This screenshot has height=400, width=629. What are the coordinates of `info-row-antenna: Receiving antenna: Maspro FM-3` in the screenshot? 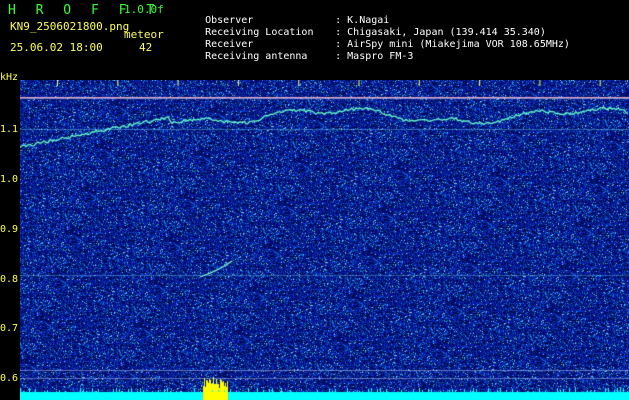 It's located at (309, 56).